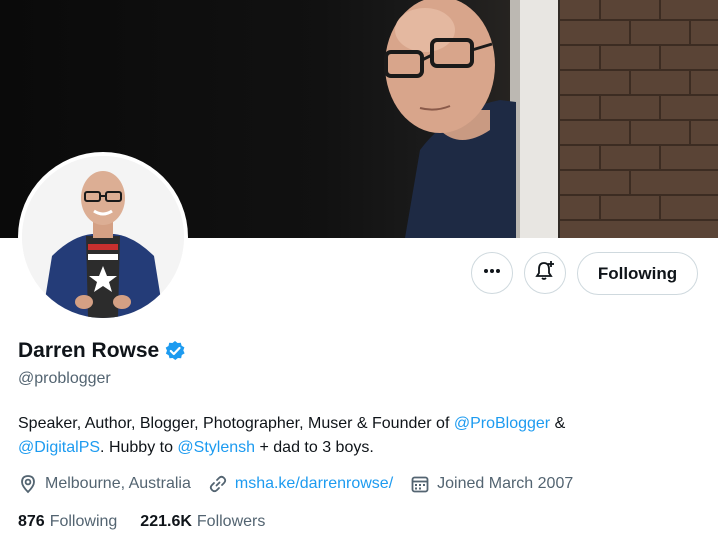 The image size is (718, 541). I want to click on profile-joined: Joined March 2007, so click(491, 484).